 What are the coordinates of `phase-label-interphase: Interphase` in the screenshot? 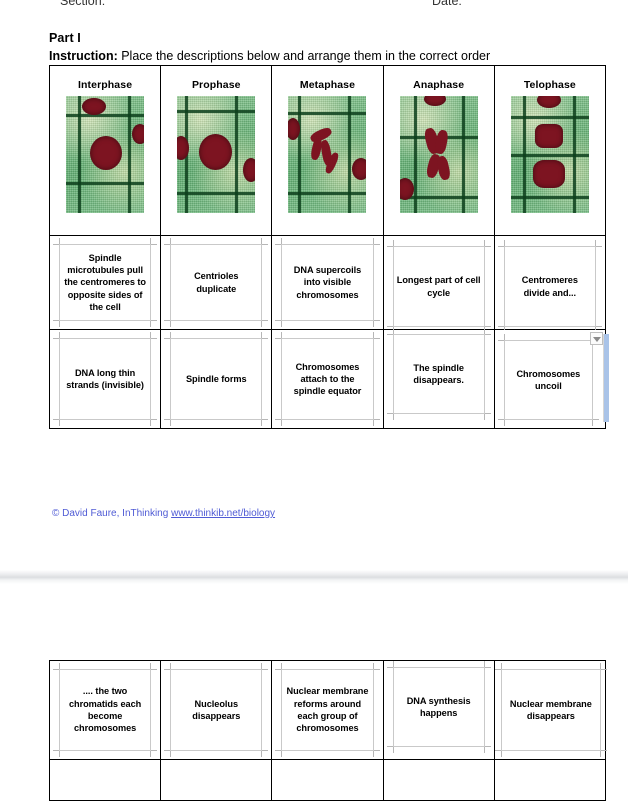 It's located at (105, 85).